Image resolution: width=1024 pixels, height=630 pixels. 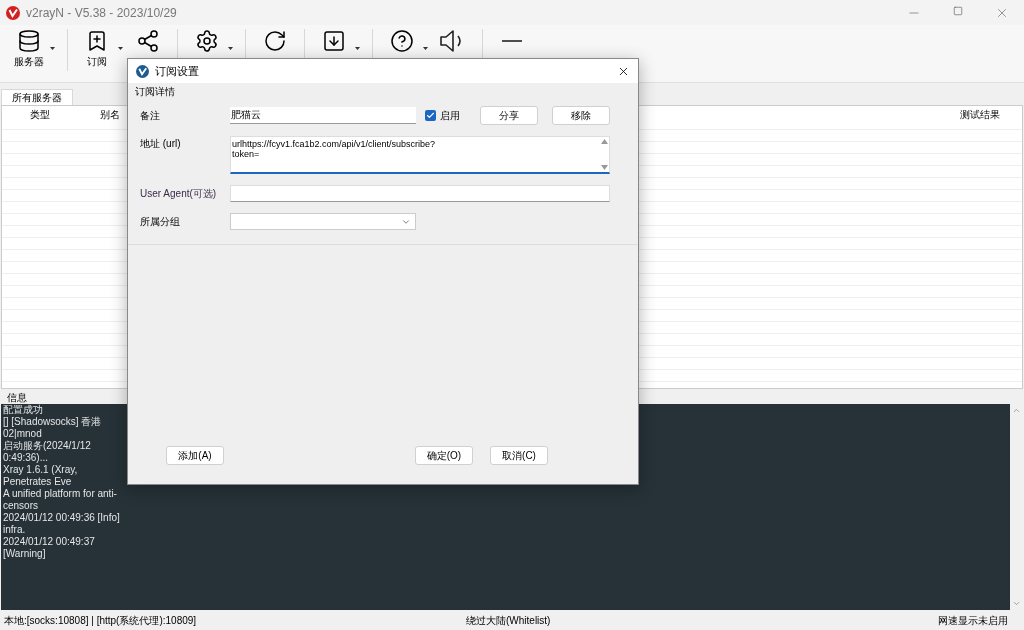 What do you see at coordinates (420, 155) in the screenshot?
I see `url-field: urlhttps://fcyv1.fca1b2.com/api/v1/client/subscribe? token=` at bounding box center [420, 155].